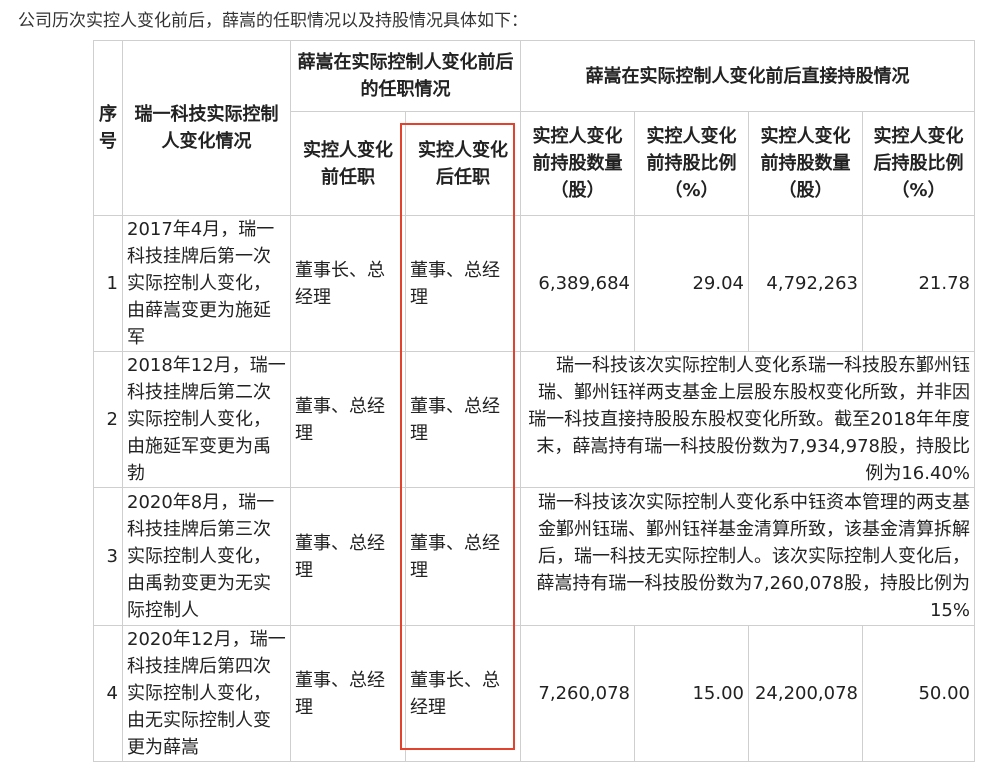 This screenshot has height=775, width=995. What do you see at coordinates (805, 283) in the screenshot?
I see `row-qty-after: 4,792,263` at bounding box center [805, 283].